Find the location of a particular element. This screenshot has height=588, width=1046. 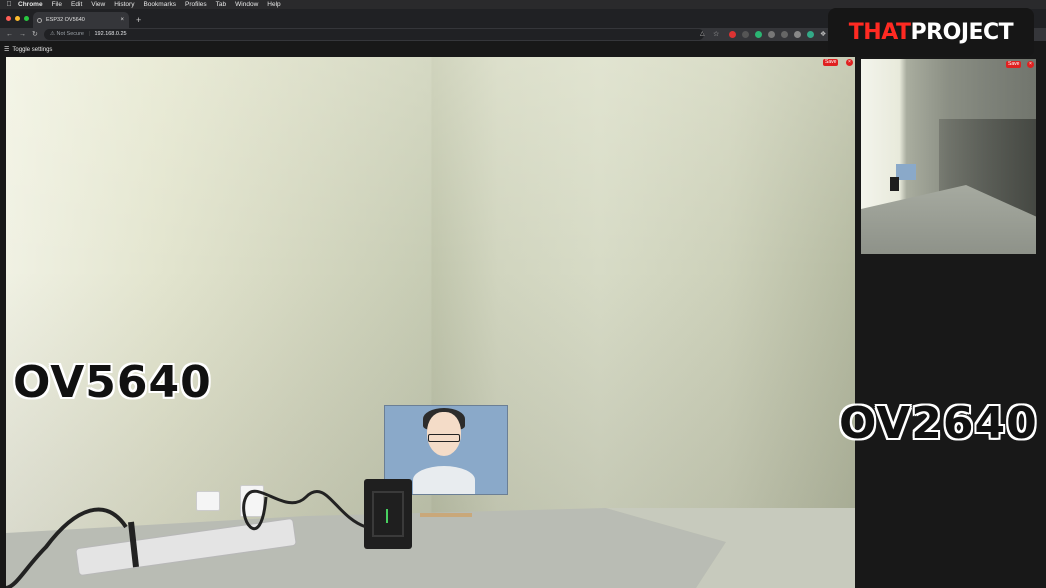

portrait-glasses is located at coordinates (444, 438).